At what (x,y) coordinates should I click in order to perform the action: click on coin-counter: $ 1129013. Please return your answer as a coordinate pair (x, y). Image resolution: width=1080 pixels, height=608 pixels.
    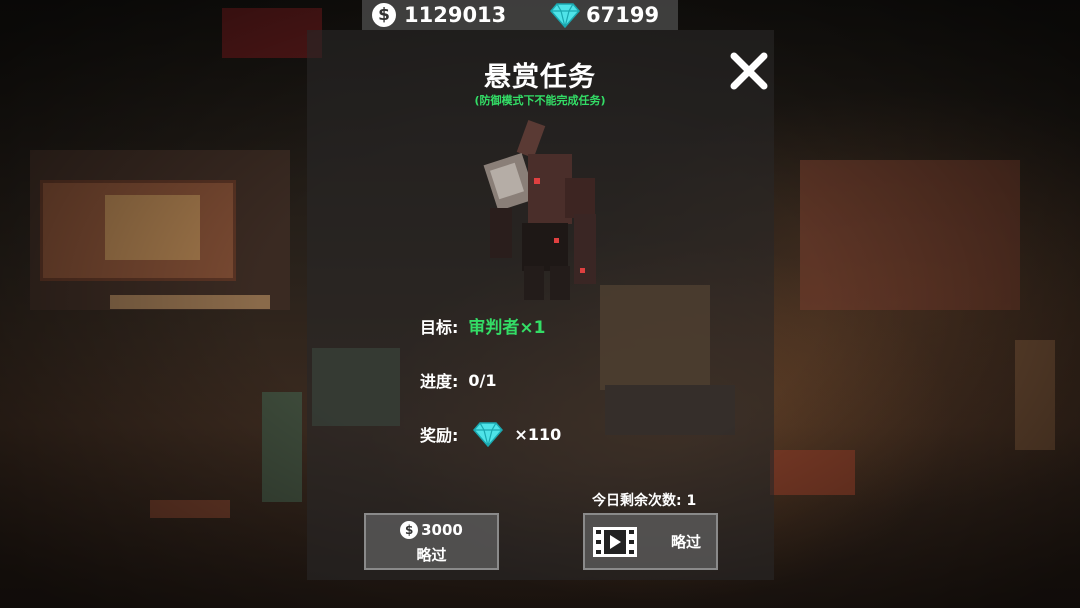
    Looking at the image, I should click on (461, 15).